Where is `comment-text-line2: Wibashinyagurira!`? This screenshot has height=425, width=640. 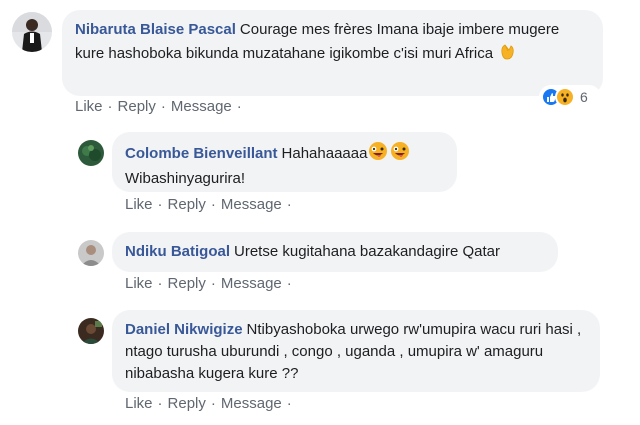 comment-text-line2: Wibashinyagurira! is located at coordinates (185, 178).